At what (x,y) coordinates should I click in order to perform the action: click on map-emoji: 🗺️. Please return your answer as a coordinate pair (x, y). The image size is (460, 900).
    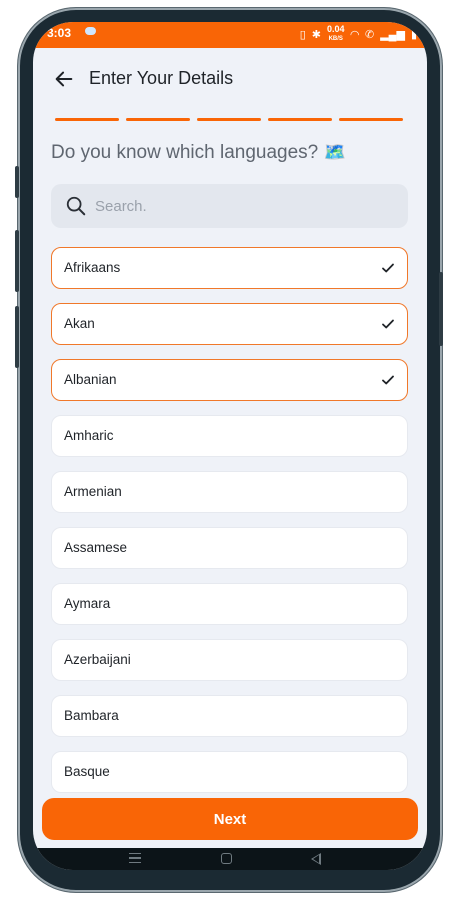
    Looking at the image, I should click on (334, 152).